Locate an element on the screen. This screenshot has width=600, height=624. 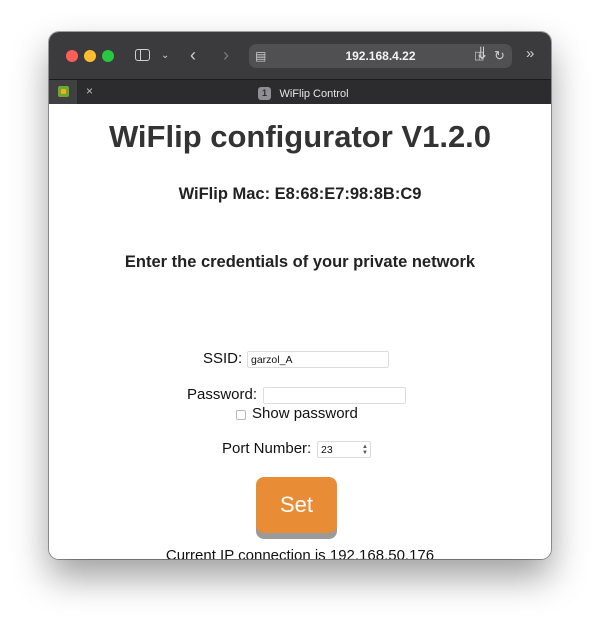
ssid-input: garzol_A is located at coordinates (318, 359).